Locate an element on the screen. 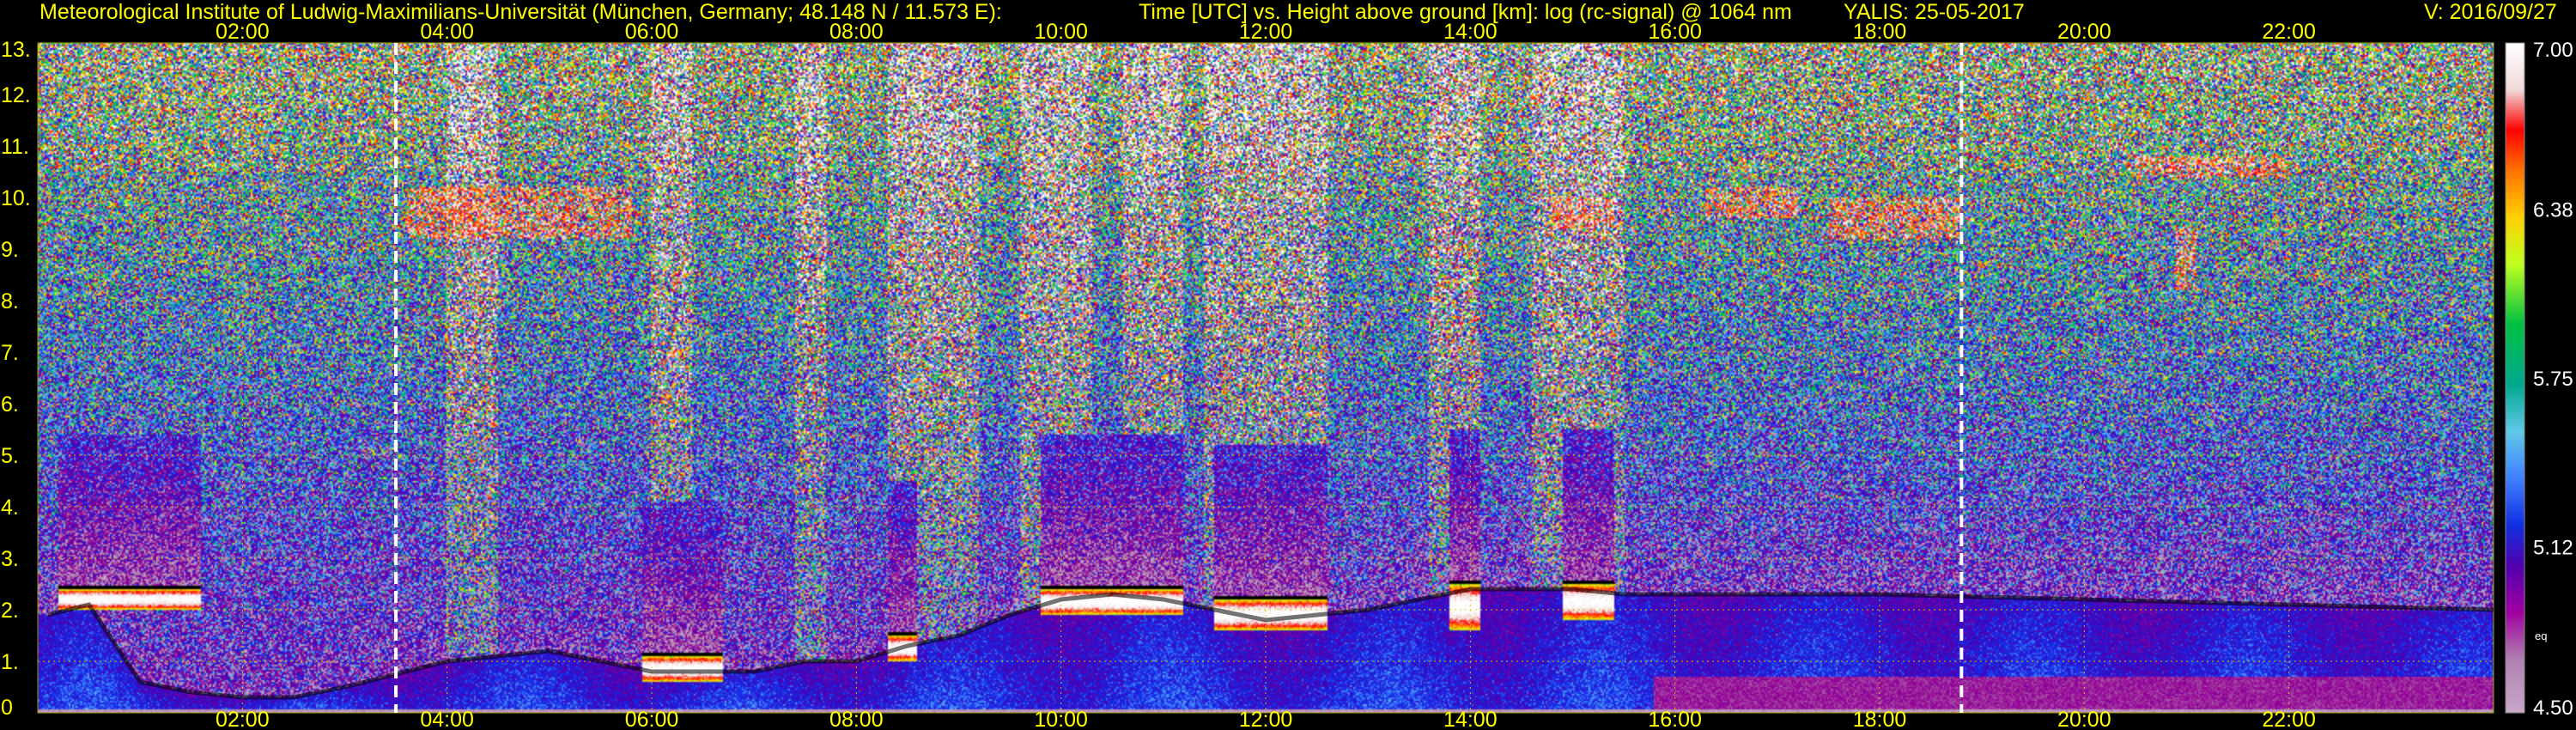  colorbar-tick-label: 5.75 is located at coordinates (2553, 379).